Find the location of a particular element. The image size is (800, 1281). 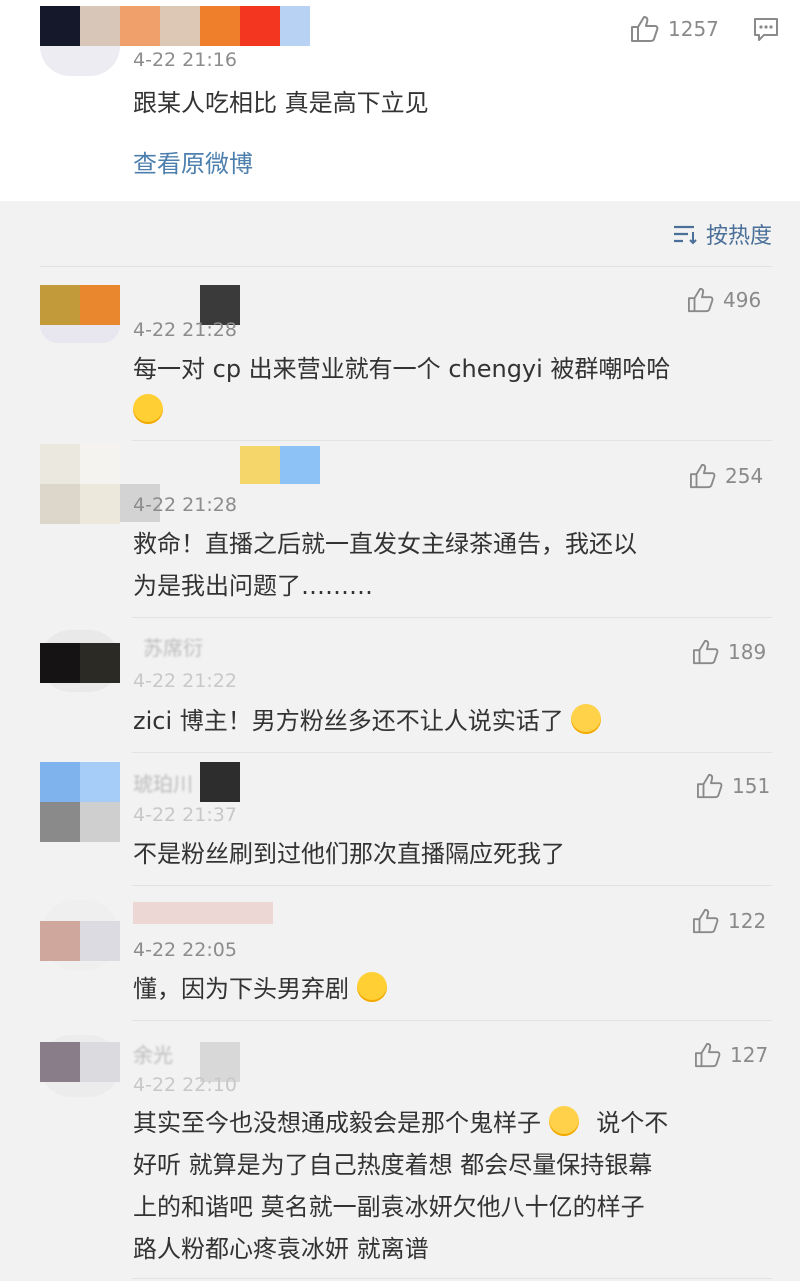

like-button: 122 is located at coordinates (729, 921).